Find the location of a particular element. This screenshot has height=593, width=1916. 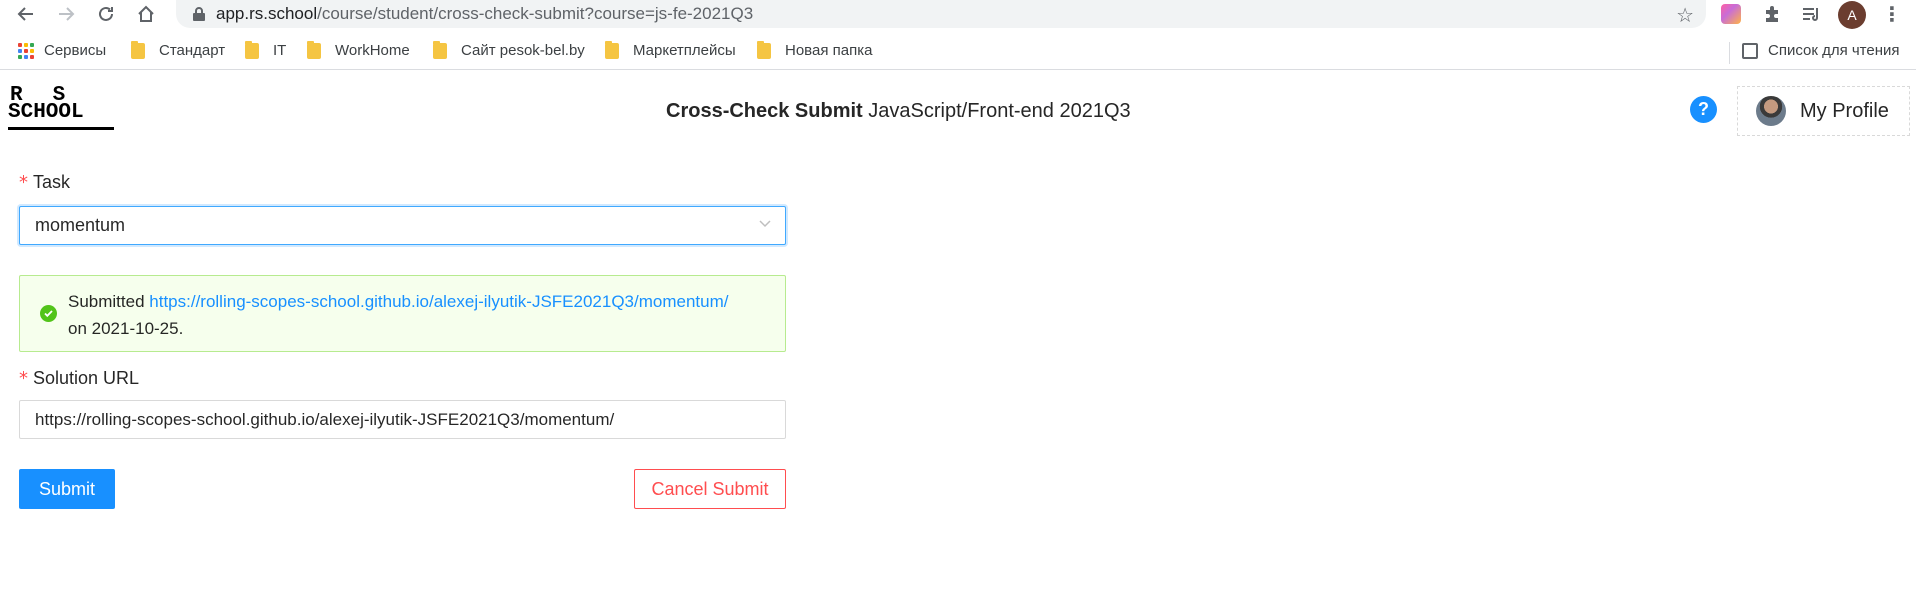

bookmark-label: Стандарт is located at coordinates (192, 50).